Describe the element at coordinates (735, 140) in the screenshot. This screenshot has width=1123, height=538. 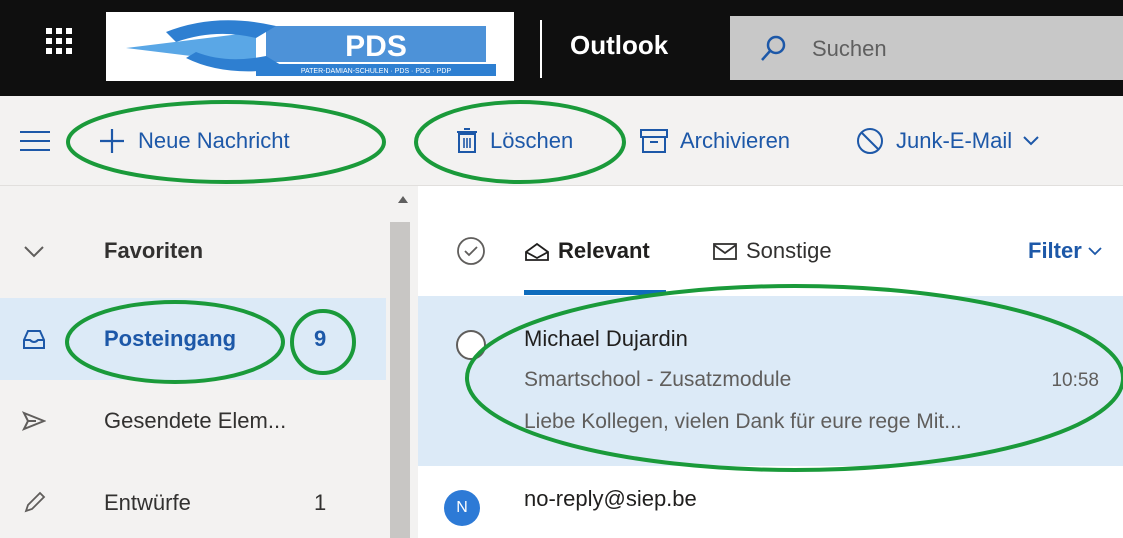
I see `archive-label: Archivieren` at that location.